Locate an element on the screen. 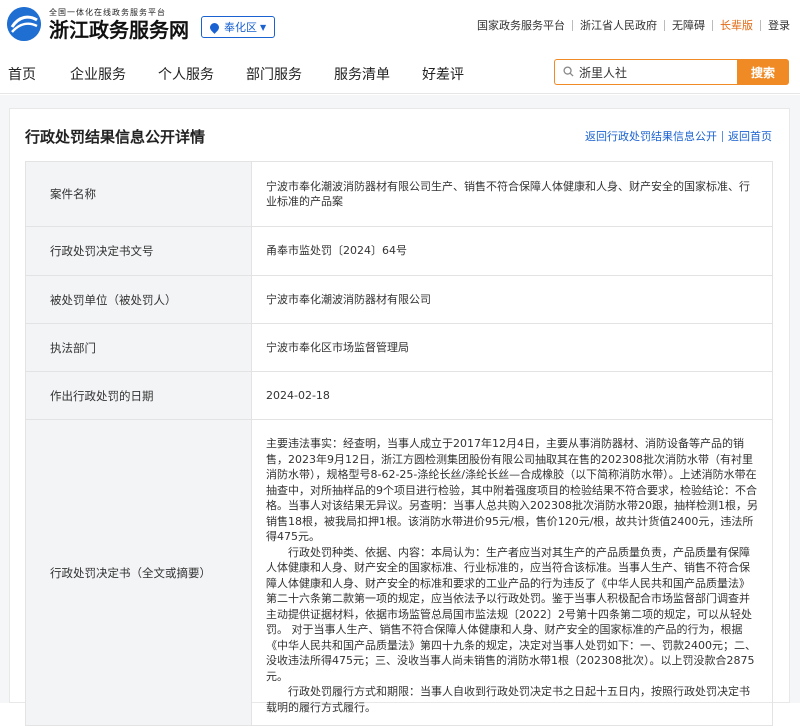 The width and height of the screenshot is (800, 726). nav-home: 首页 is located at coordinates (22, 74).